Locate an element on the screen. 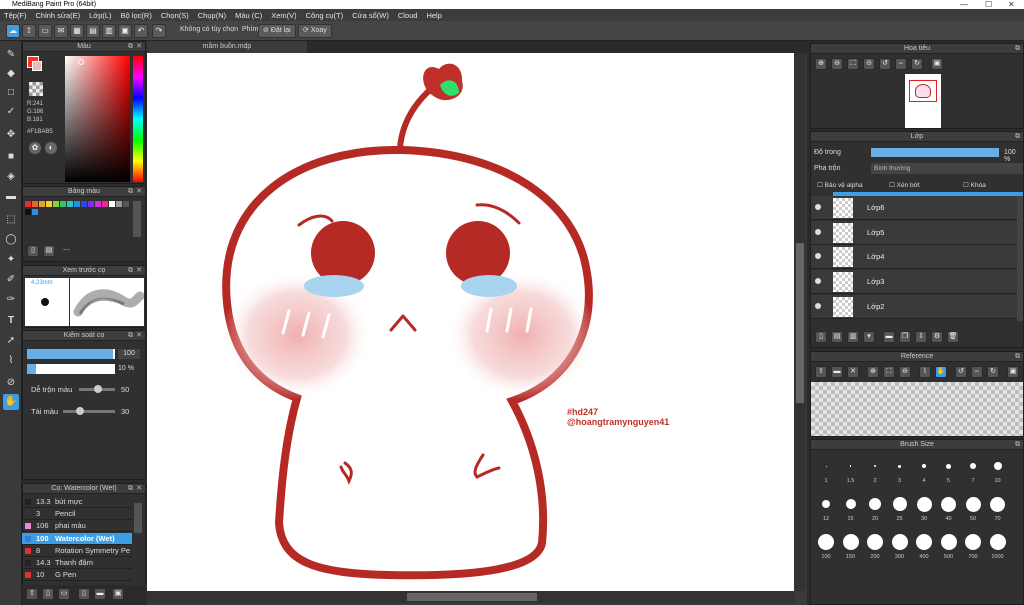  brush-tool-icon: ✎ is located at coordinates (11, 55).